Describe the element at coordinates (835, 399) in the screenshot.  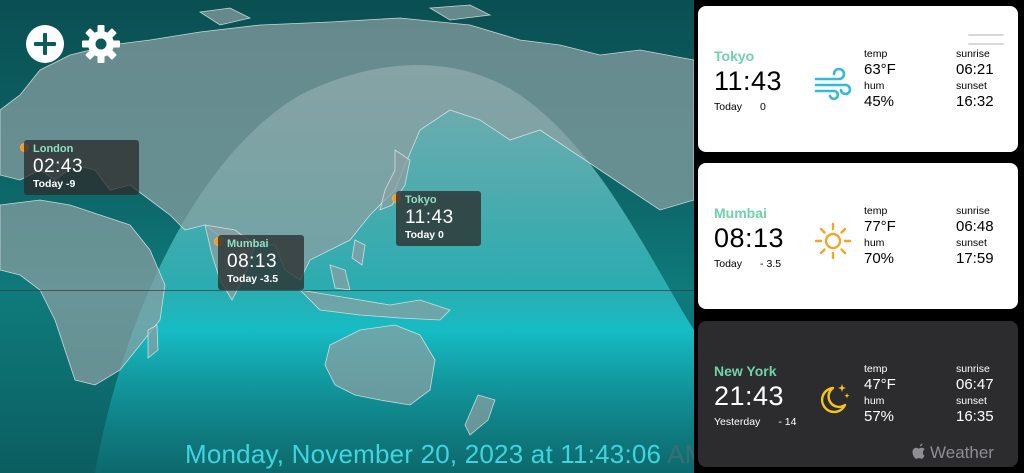
I see `moon-stars-icon` at that location.